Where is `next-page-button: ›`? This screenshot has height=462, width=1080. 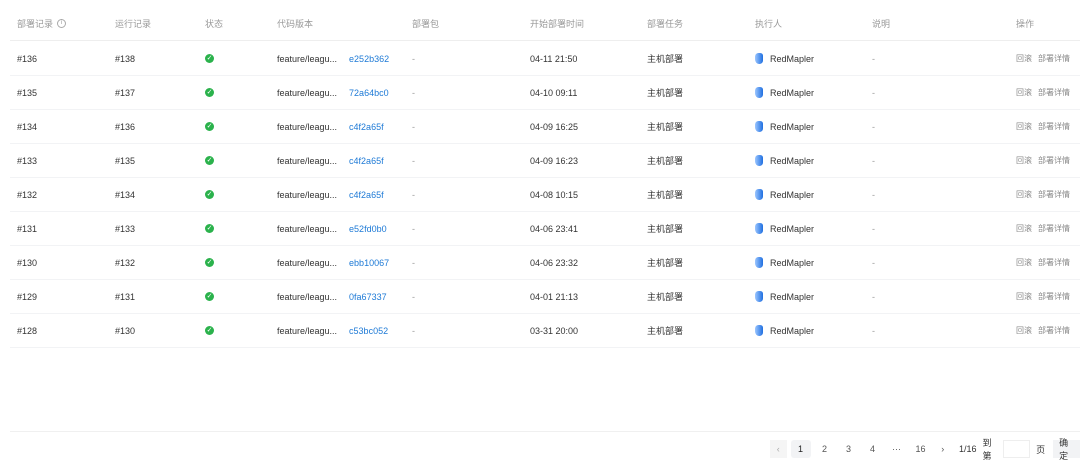 next-page-button: › is located at coordinates (943, 449).